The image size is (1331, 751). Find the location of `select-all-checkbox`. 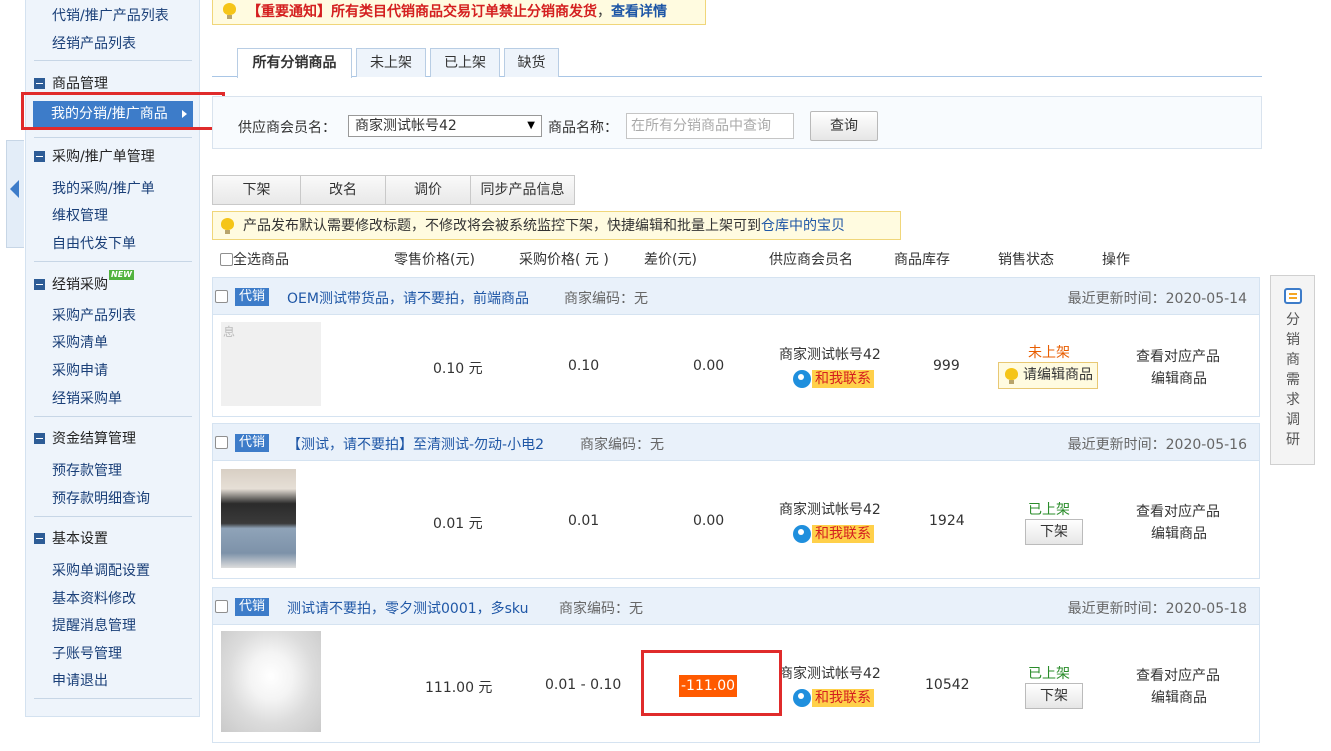

select-all-checkbox is located at coordinates (226, 259).